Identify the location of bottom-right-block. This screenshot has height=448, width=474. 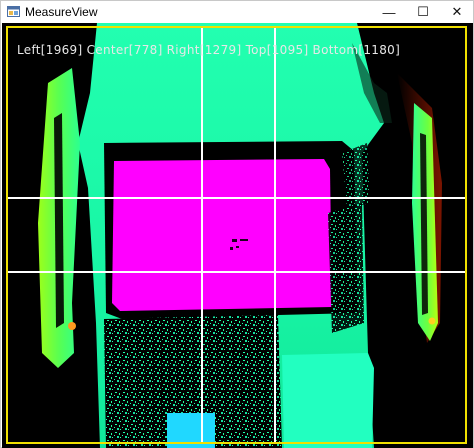
(328, 400).